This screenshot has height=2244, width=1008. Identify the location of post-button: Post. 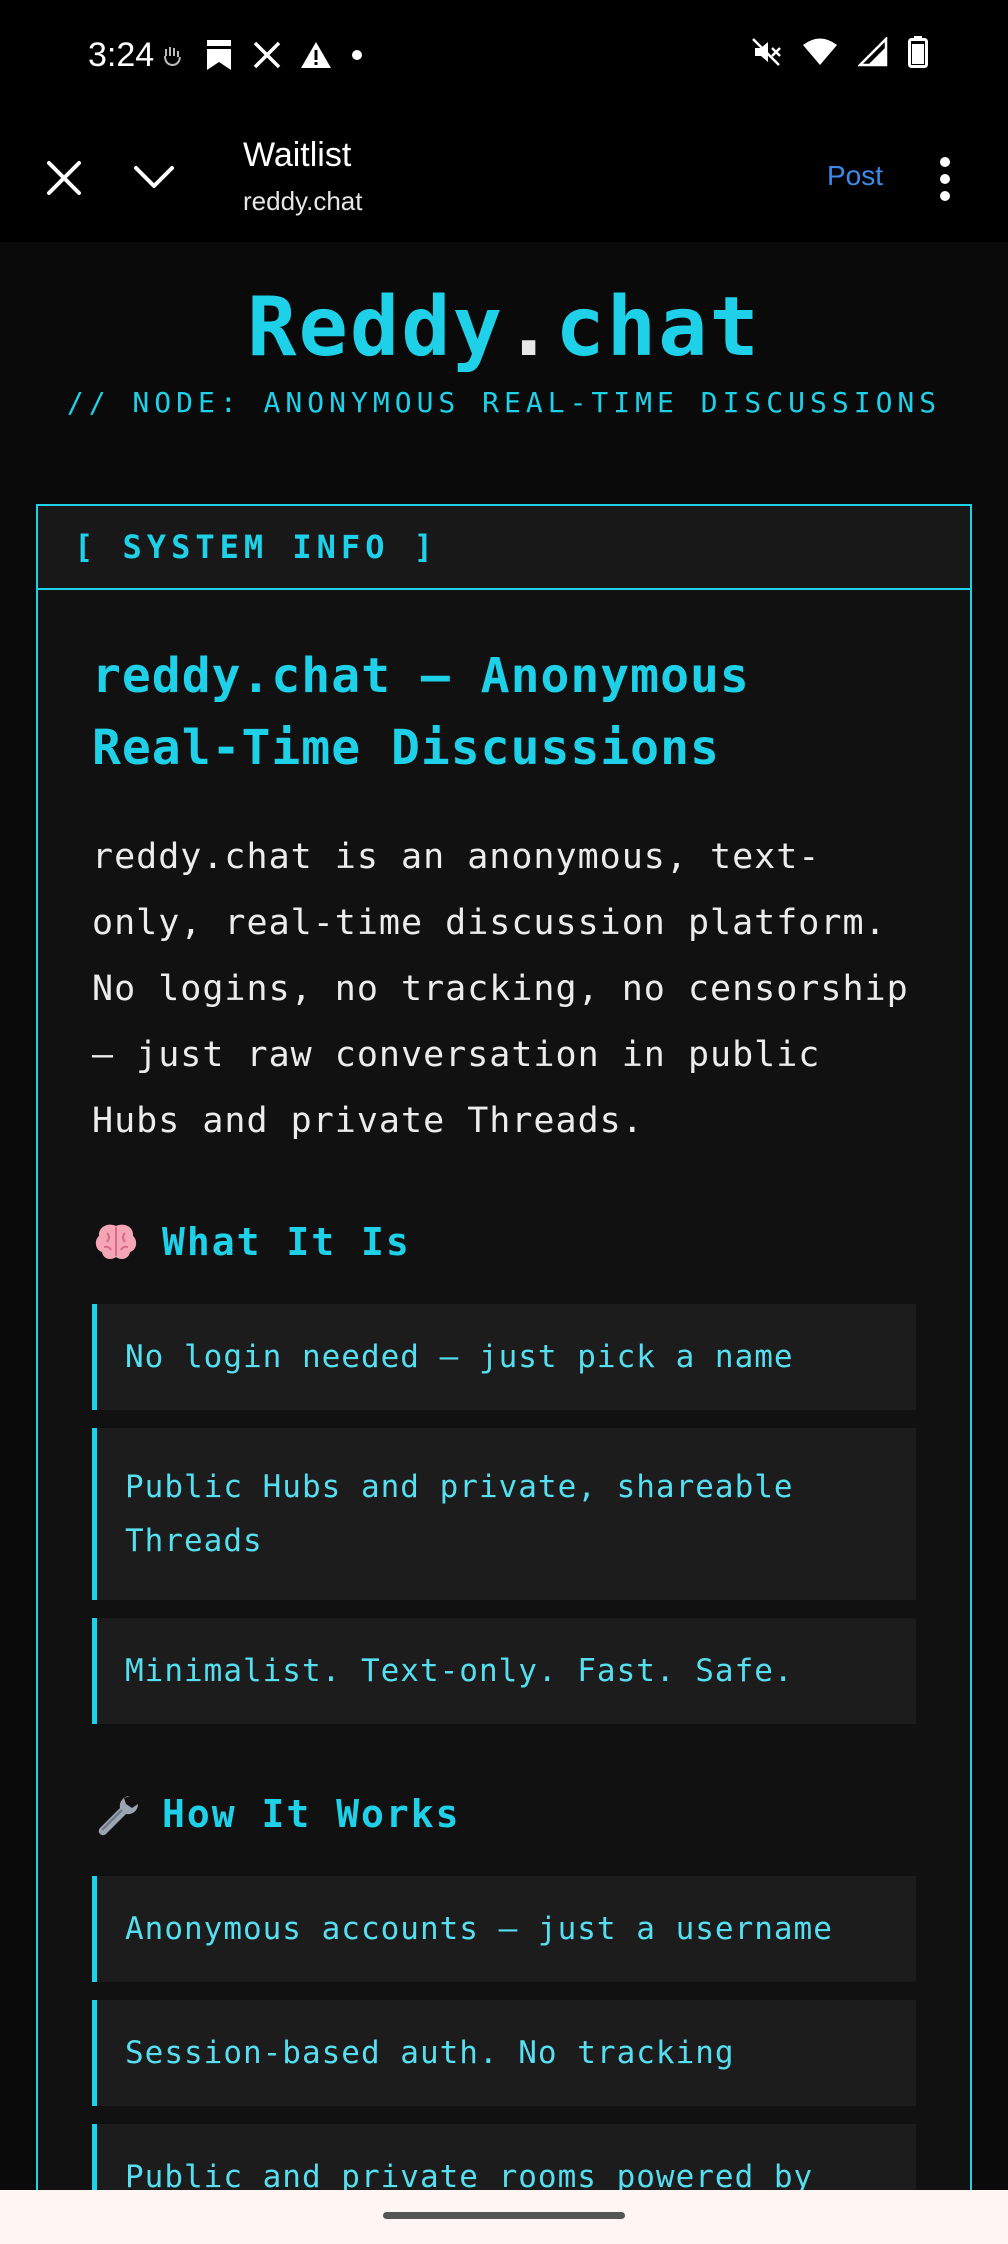
(855, 176).